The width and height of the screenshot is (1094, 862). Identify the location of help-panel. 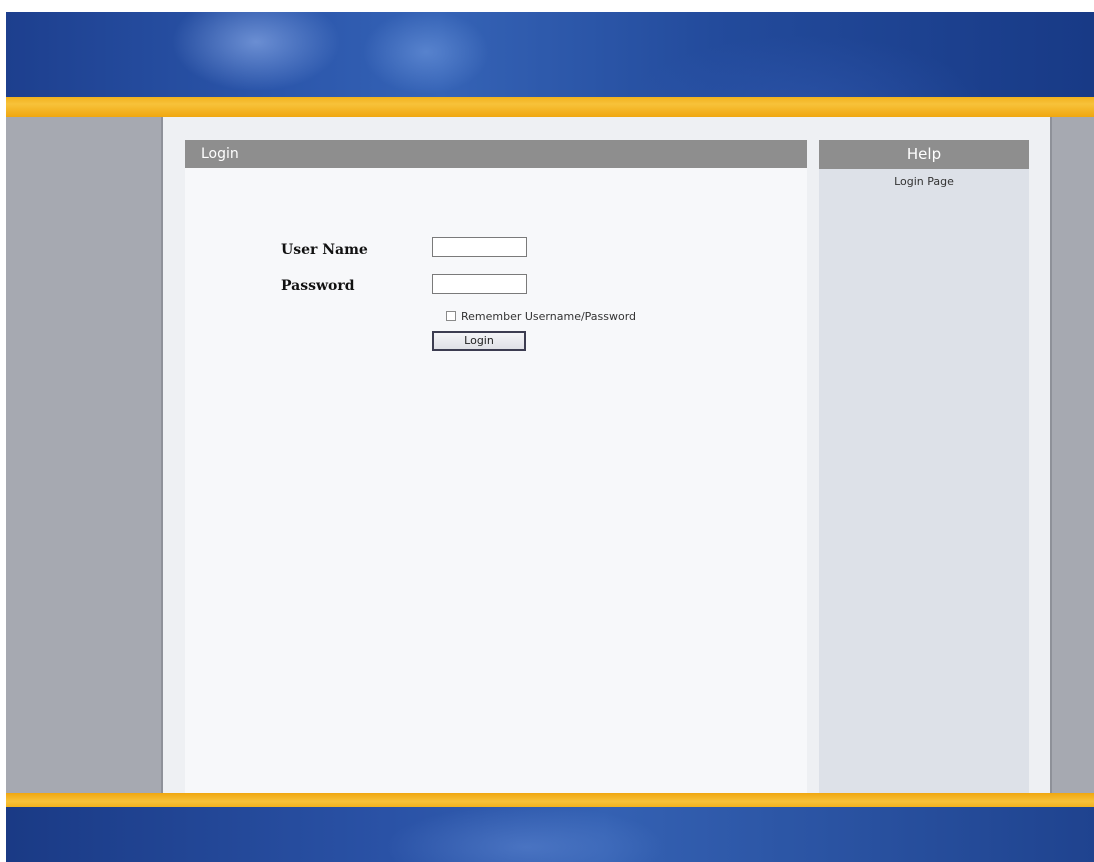
(924, 466).